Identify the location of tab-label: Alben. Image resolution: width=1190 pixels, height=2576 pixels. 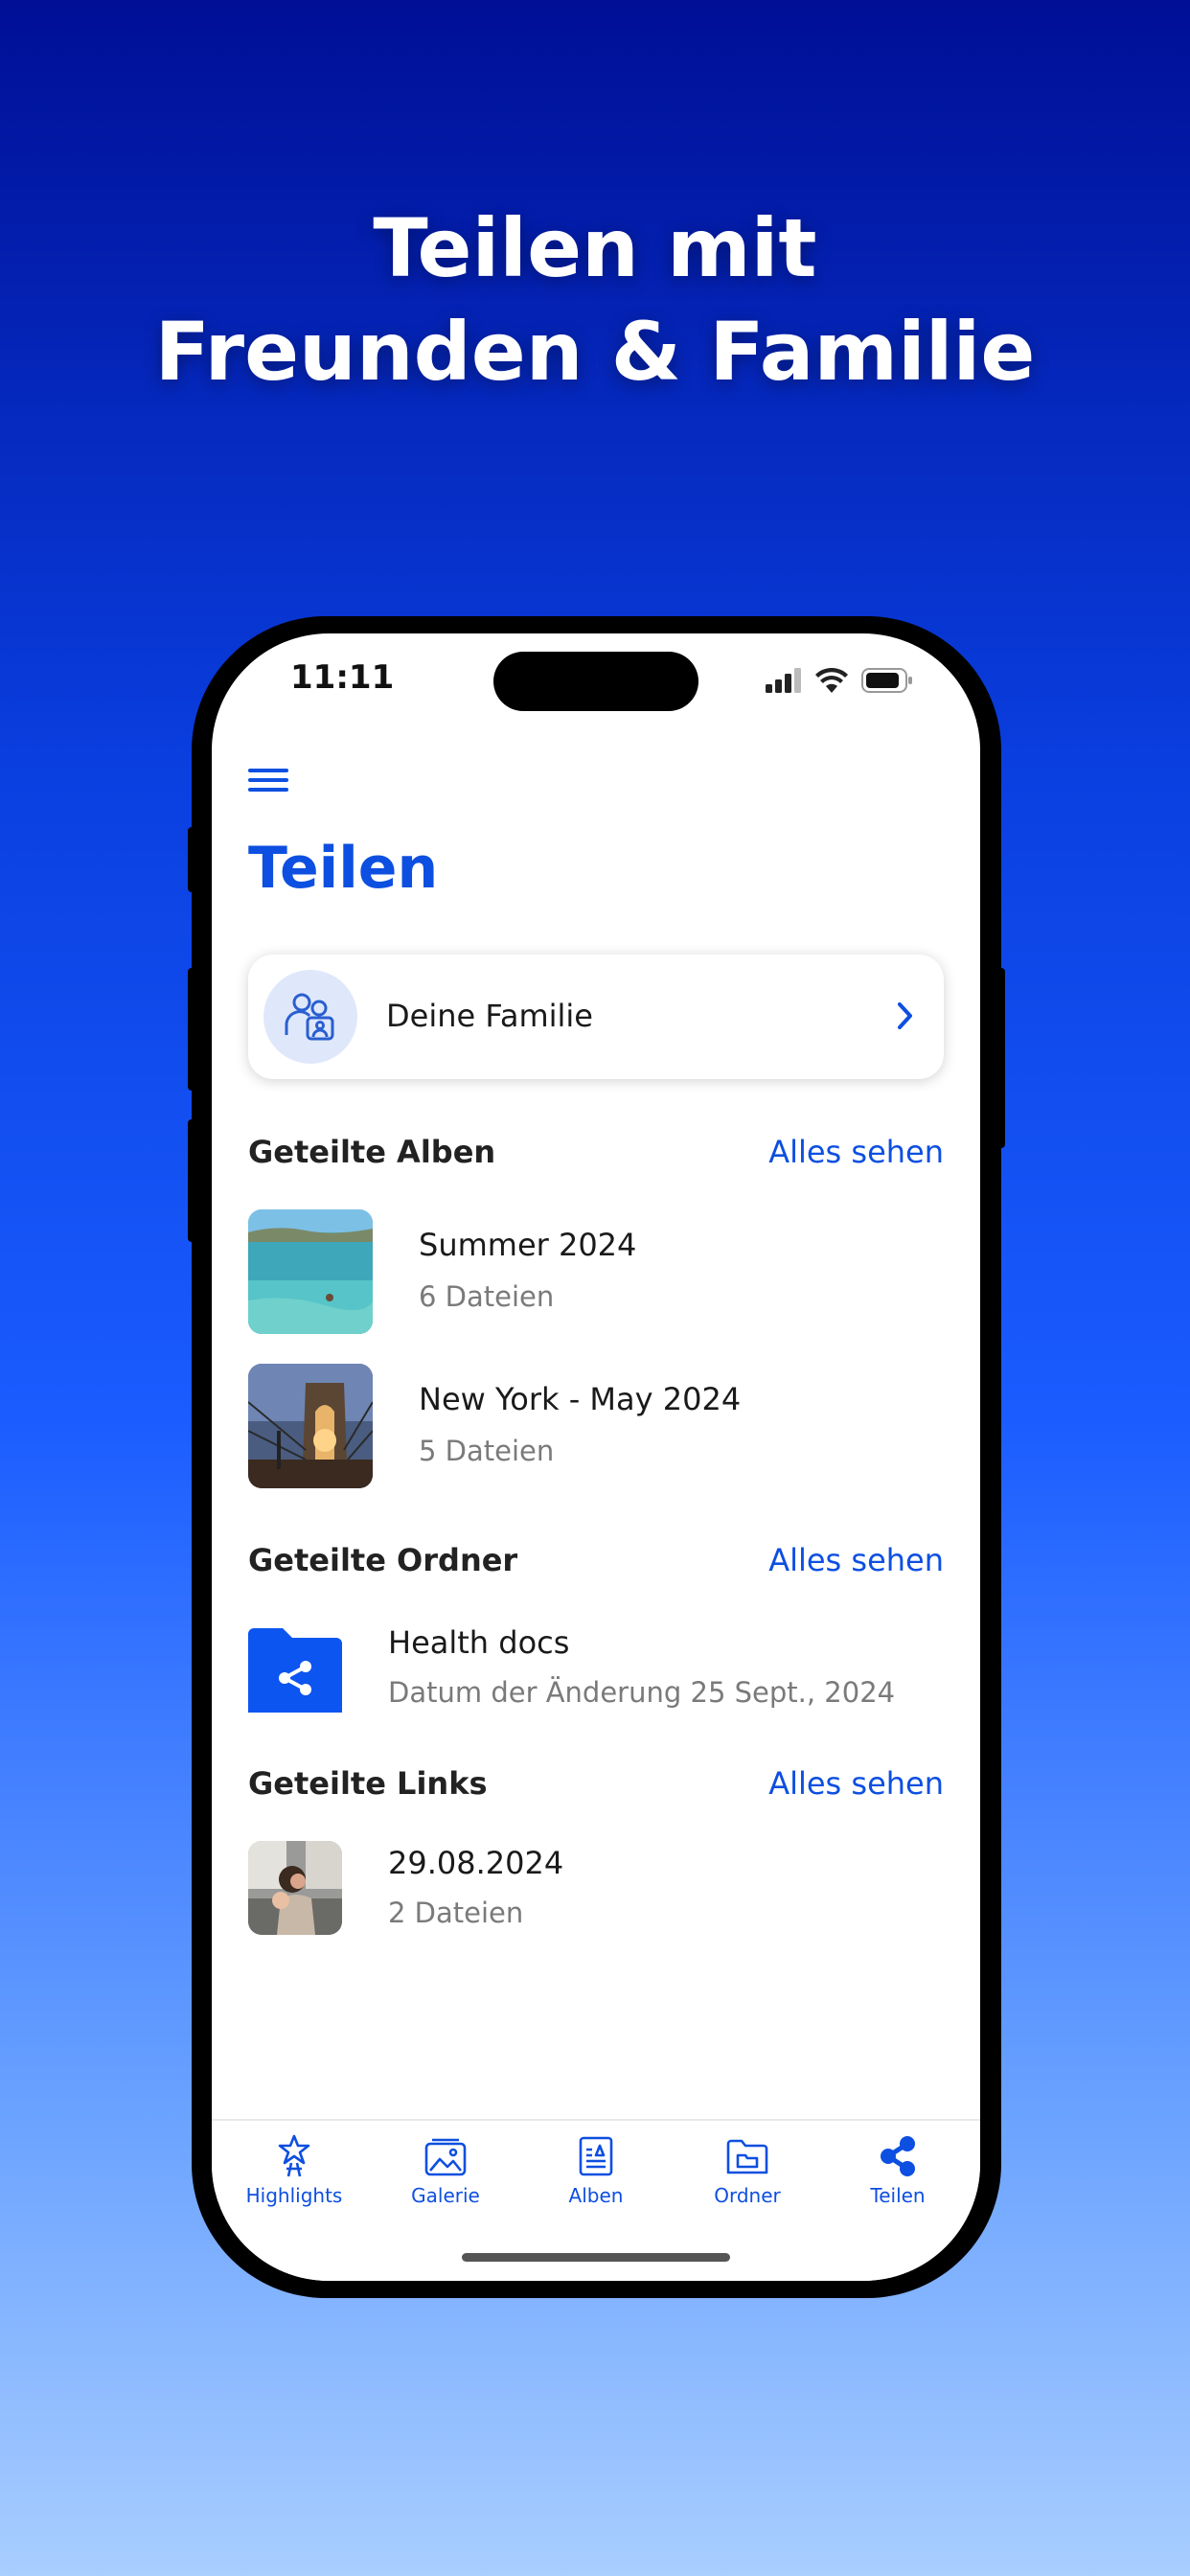
(596, 2195).